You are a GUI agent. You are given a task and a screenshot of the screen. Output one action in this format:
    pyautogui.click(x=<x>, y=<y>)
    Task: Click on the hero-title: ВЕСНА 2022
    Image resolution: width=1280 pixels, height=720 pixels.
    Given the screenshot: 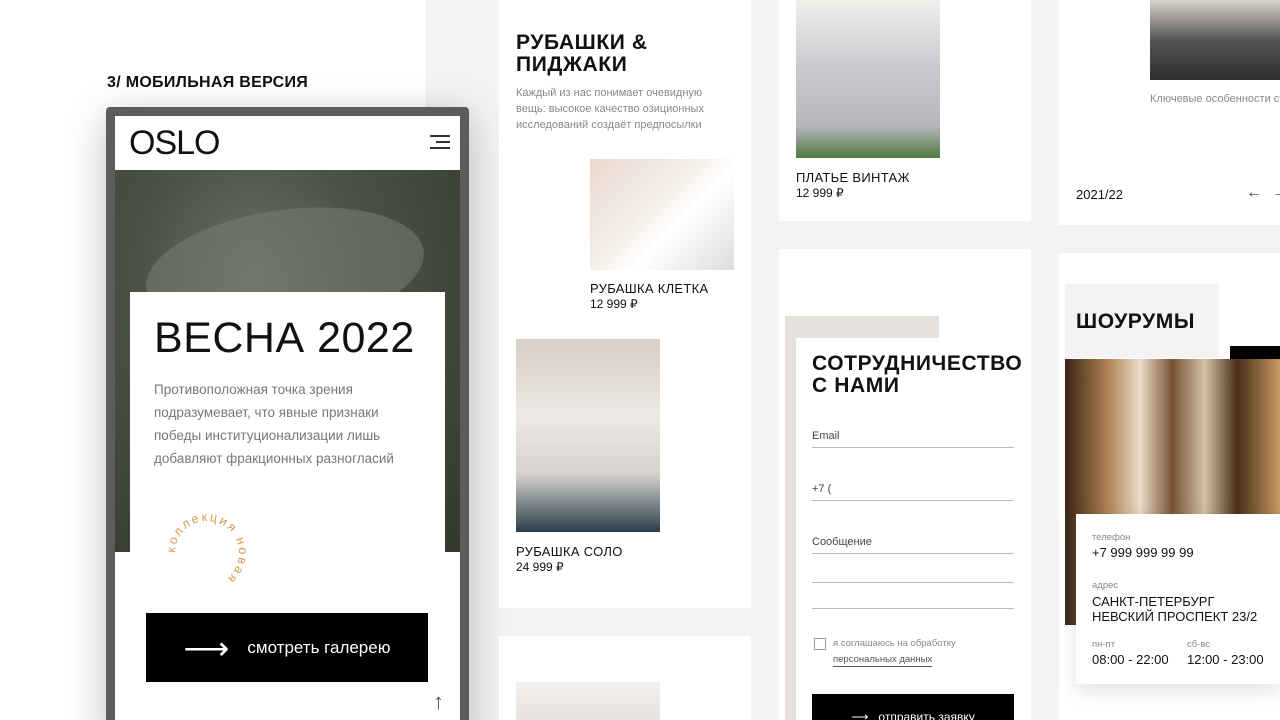 What is the action you would take?
    pyautogui.click(x=284, y=338)
    